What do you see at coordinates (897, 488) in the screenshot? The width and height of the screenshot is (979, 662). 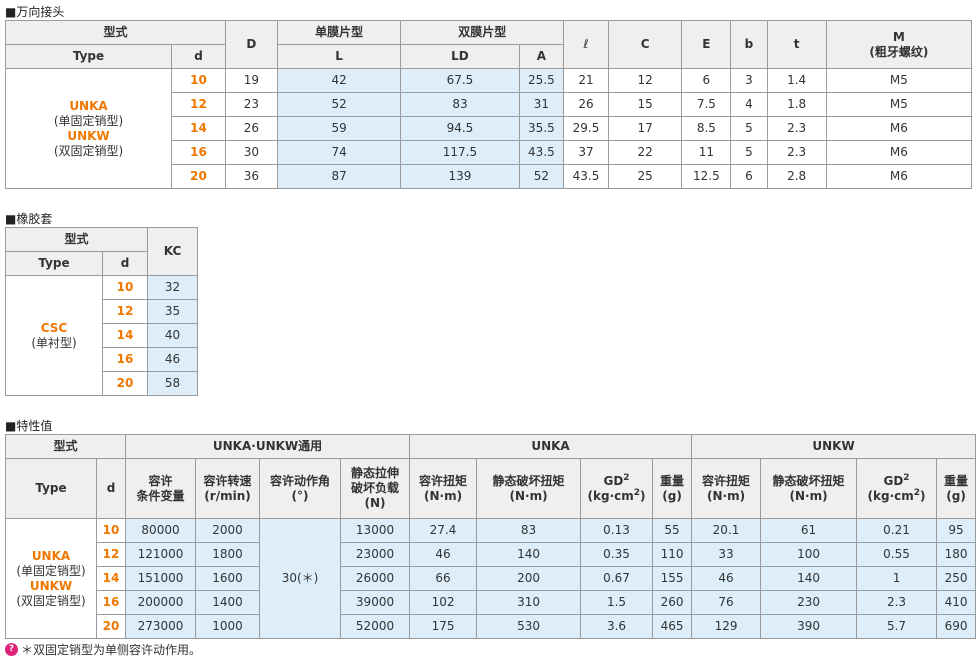 I see `header-unkw-gd: GD2 (kg·cm2)` at bounding box center [897, 488].